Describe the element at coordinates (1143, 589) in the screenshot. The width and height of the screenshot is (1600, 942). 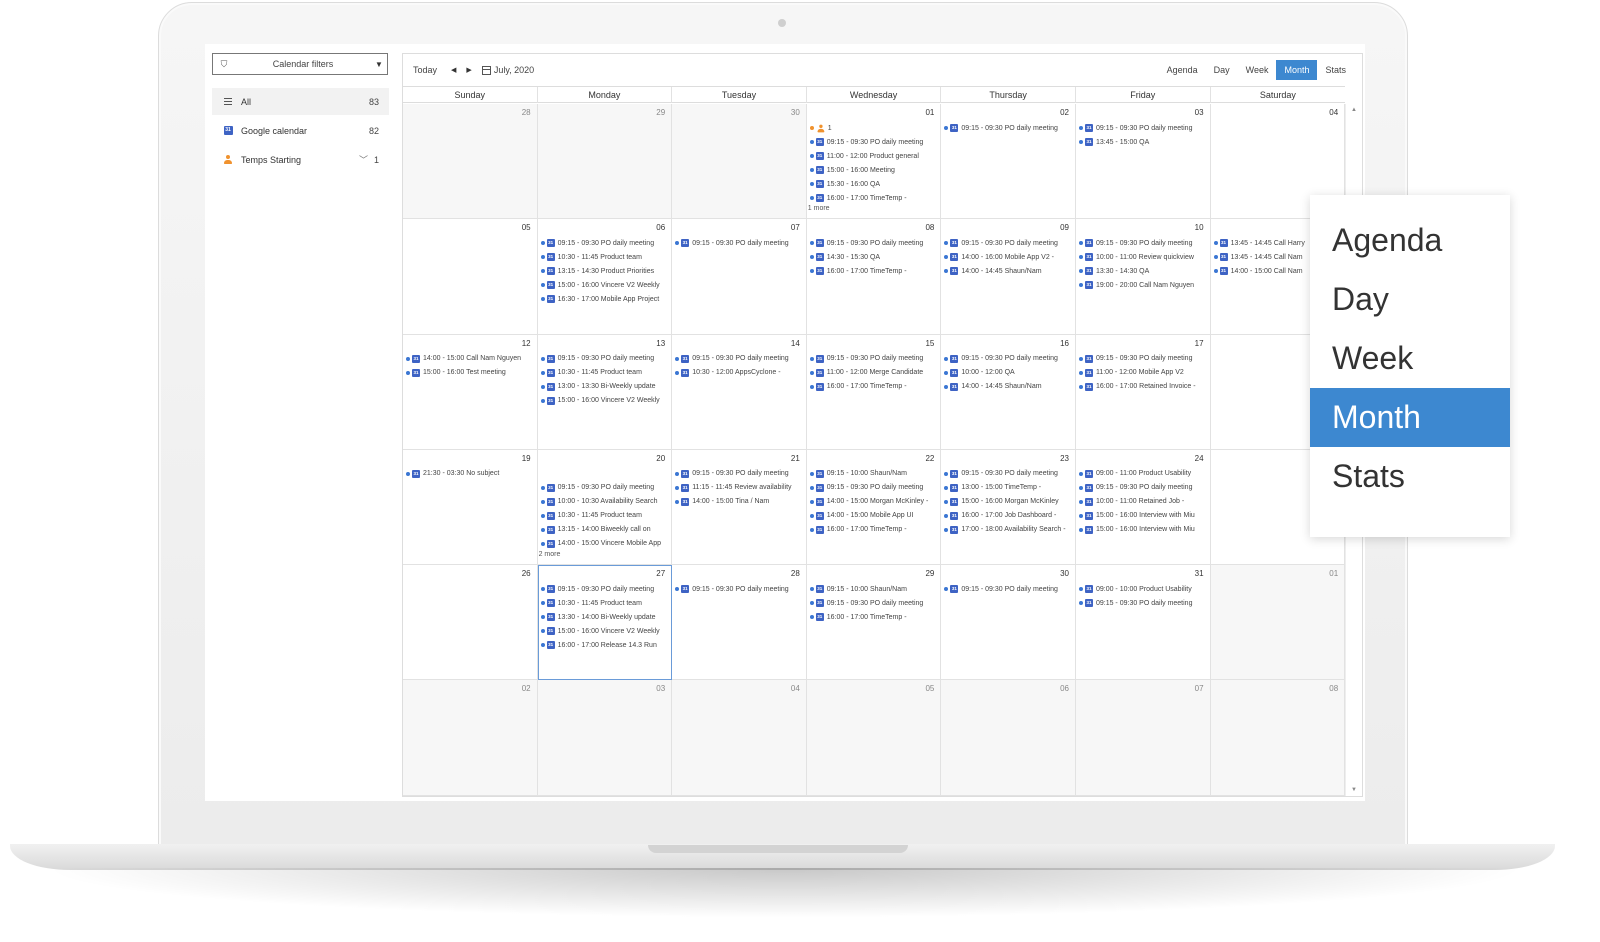
I see `calendar-event: 31 09:00 - 10:00 Product Usability` at that location.